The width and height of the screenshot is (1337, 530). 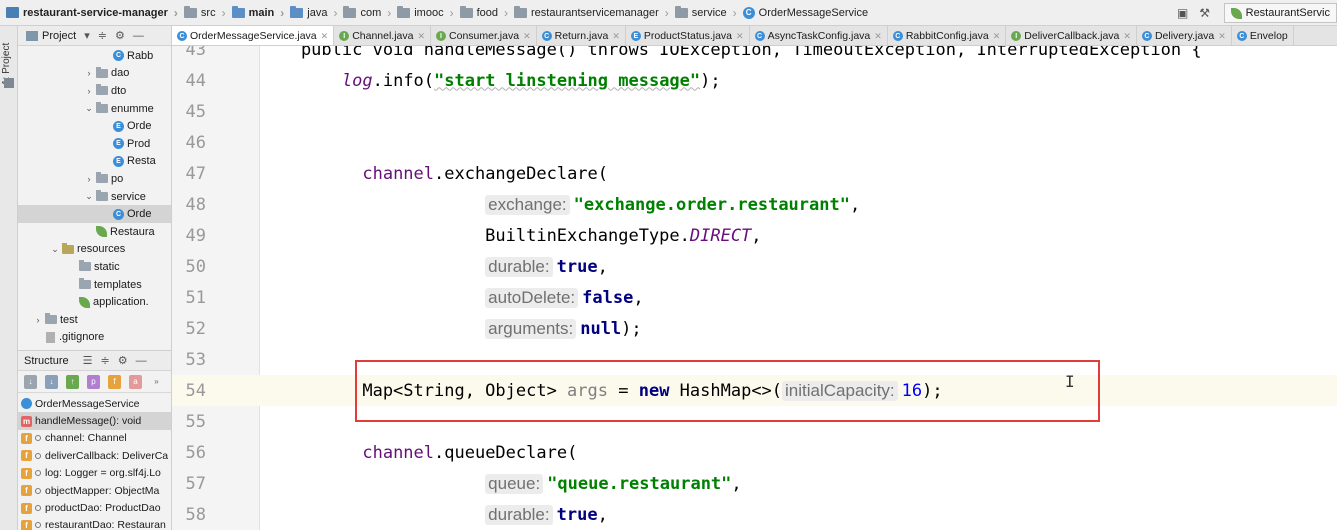 I want to click on structure-item: m handleMessage(): void, so click(x=94, y=421).